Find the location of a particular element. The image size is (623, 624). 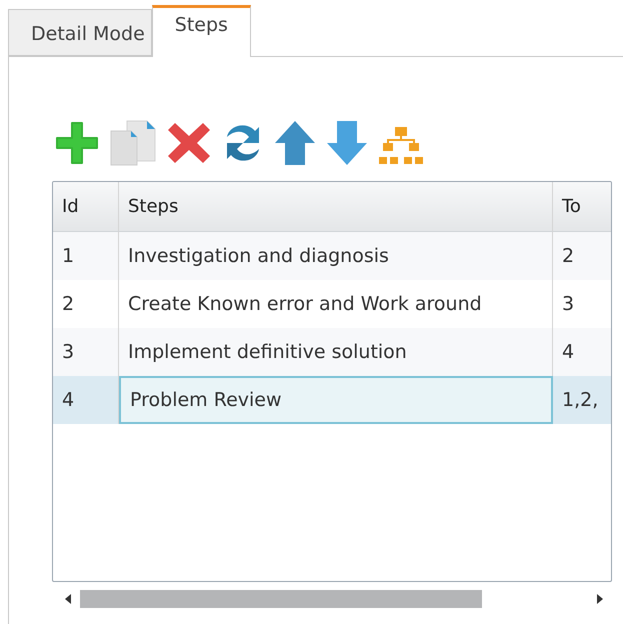

table-cell: 1 is located at coordinates (86, 256).